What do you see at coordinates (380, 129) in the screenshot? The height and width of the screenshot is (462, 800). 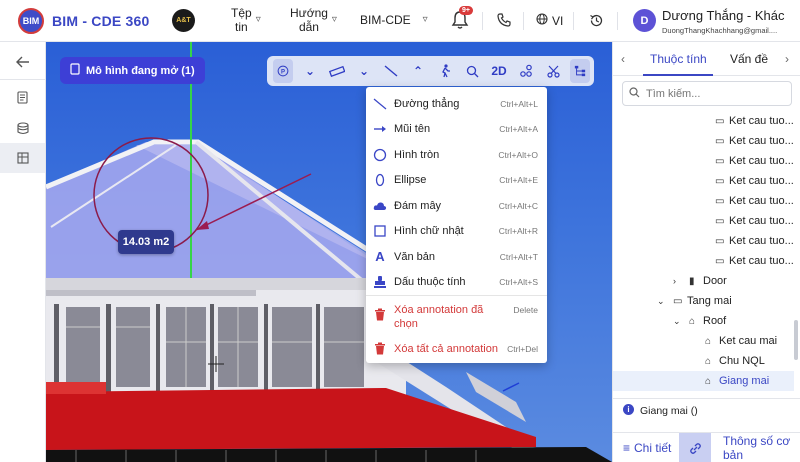 I see `arrow-icon` at bounding box center [380, 129].